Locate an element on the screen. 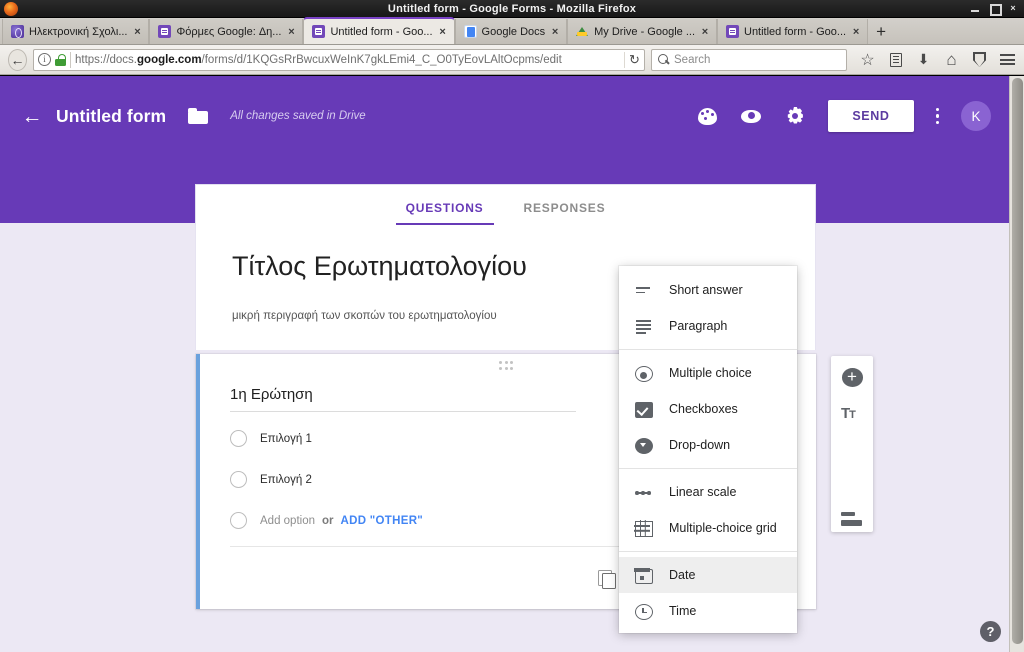 Image resolution: width=1024 pixels, height=652 pixels. menu-item-checkboxes: Checkboxes is located at coordinates (708, 409).